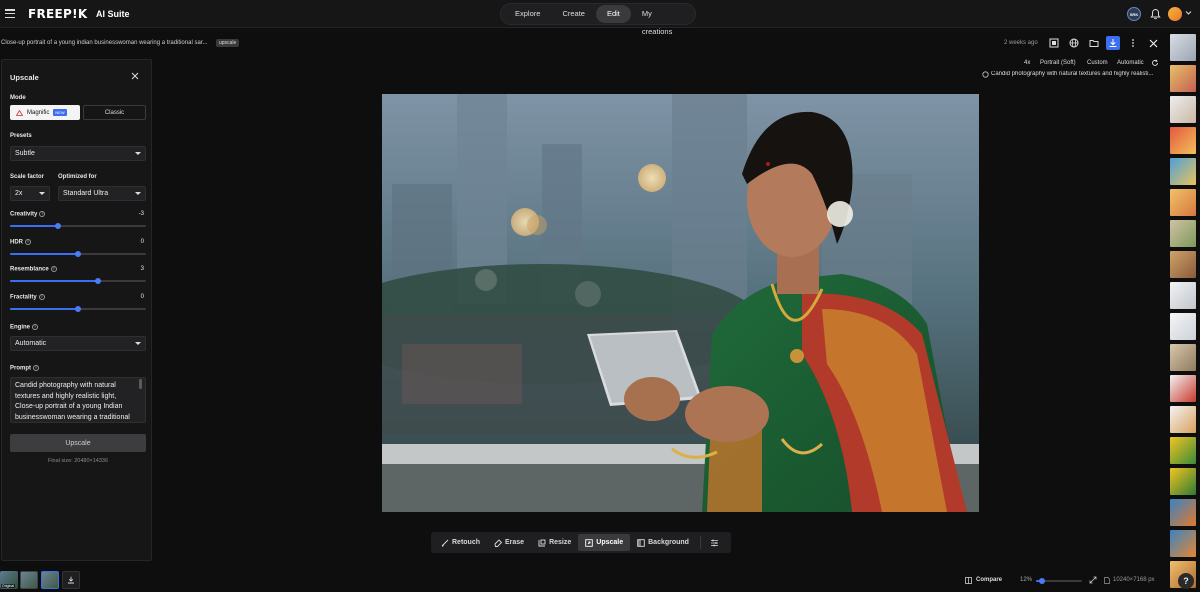 This screenshot has width=1200, height=592. What do you see at coordinates (1153, 43) in the screenshot?
I see `close-icon` at bounding box center [1153, 43].